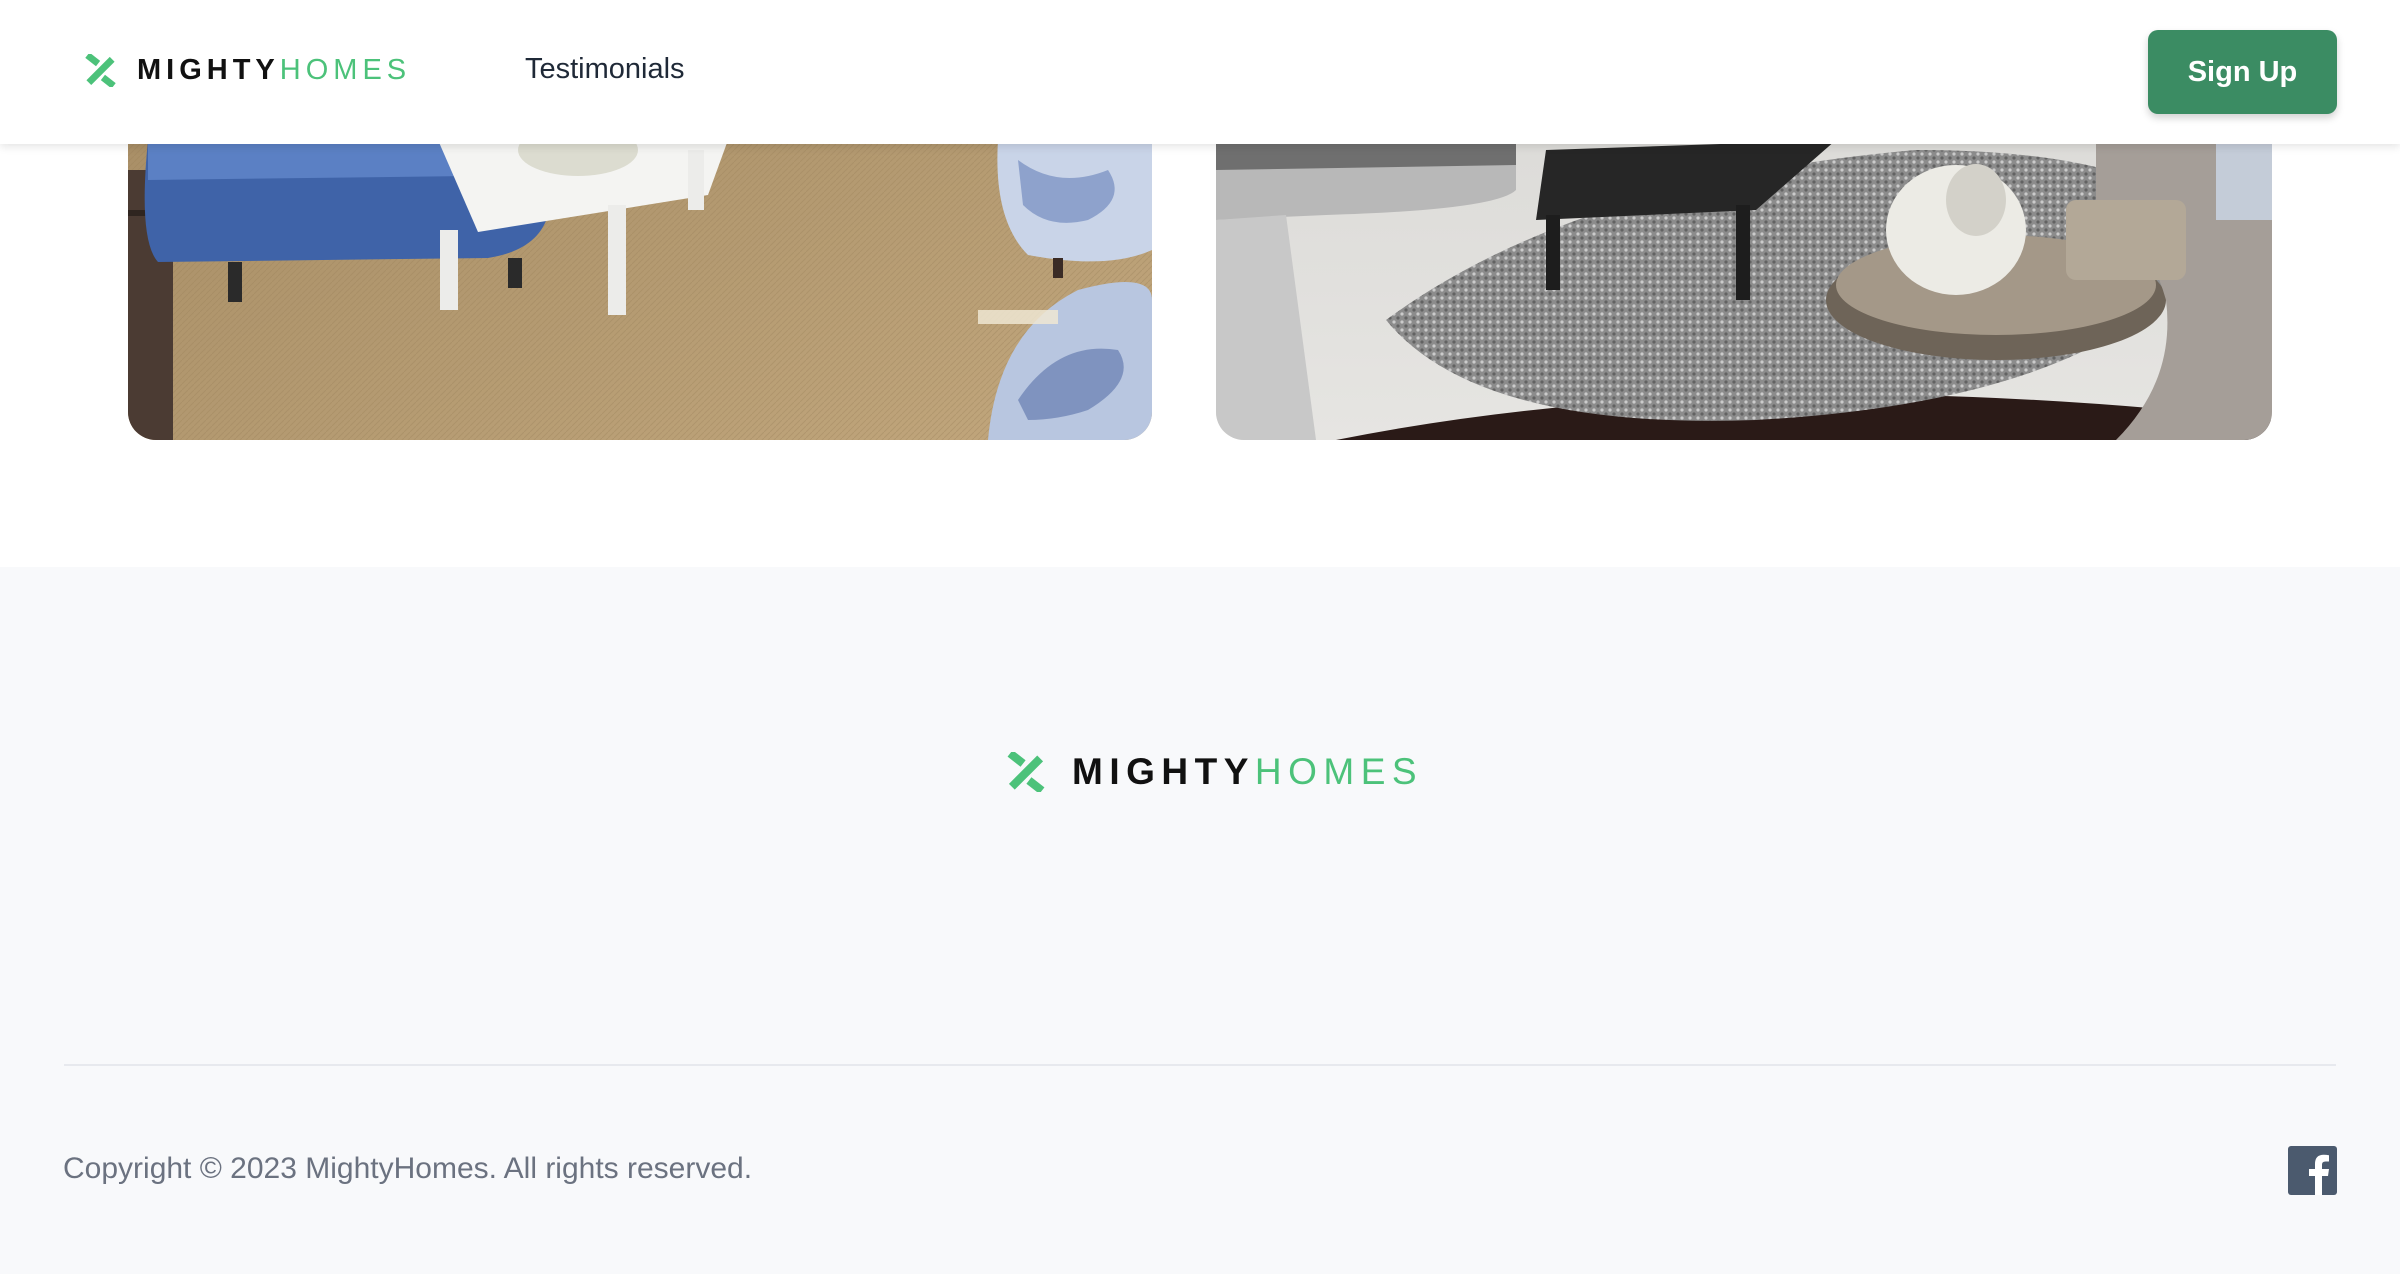  I want to click on footer-brand-logo: MIGHTYHOMES, so click(1214, 772).